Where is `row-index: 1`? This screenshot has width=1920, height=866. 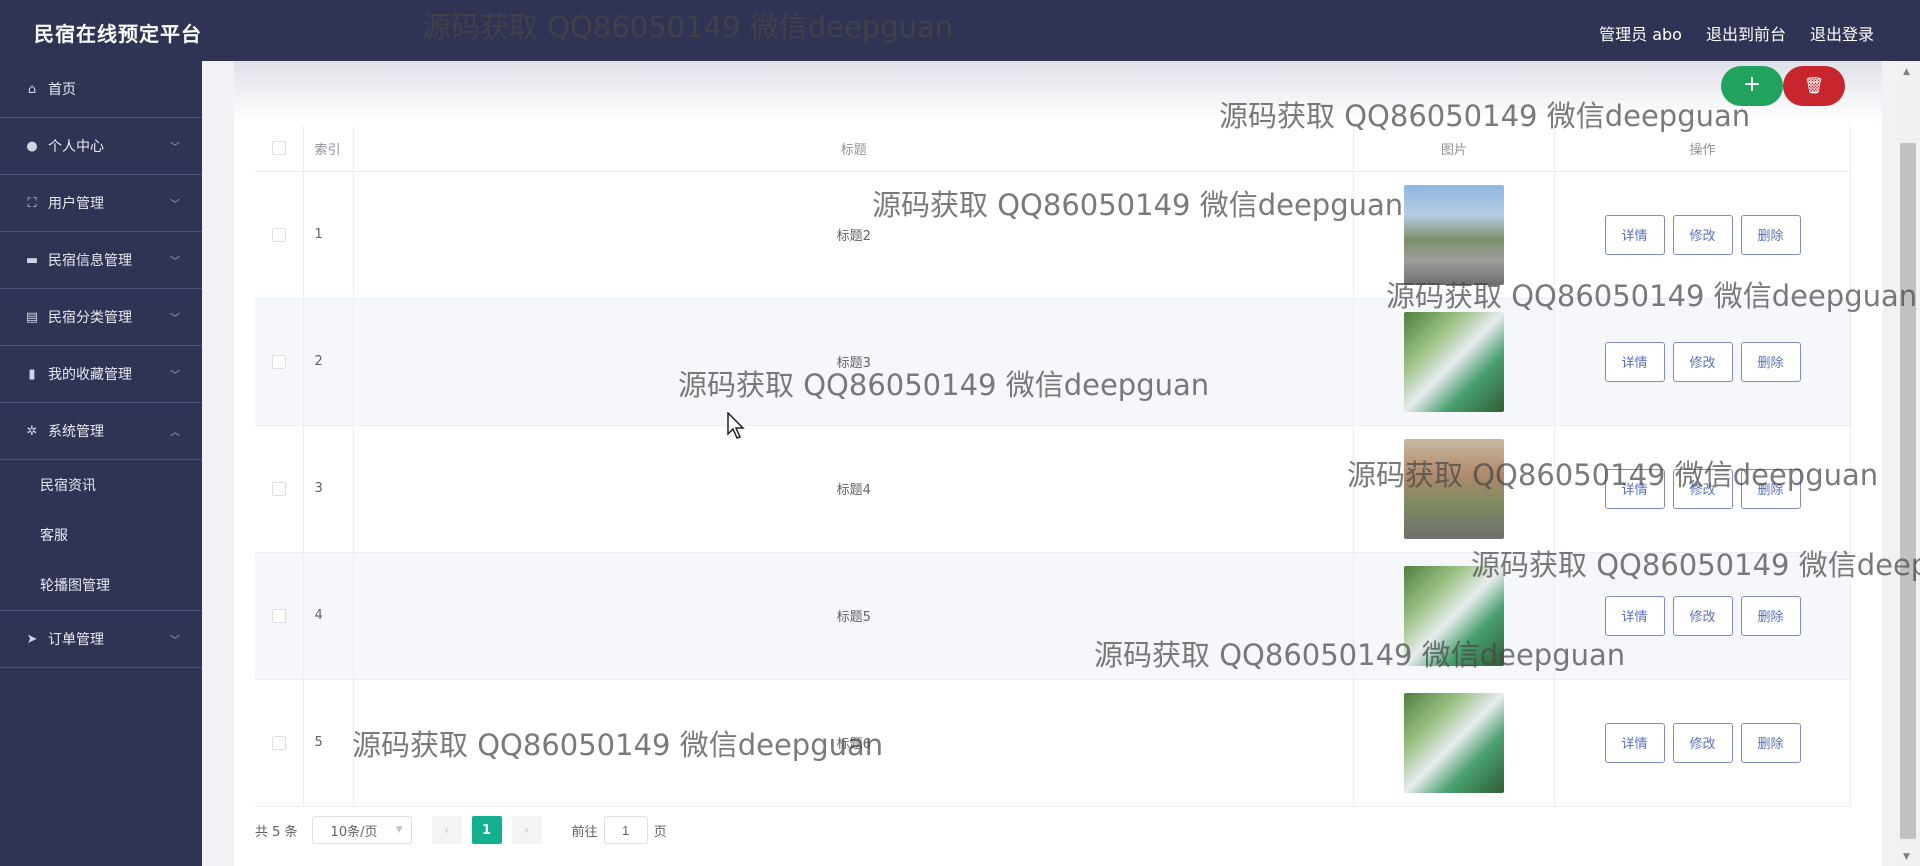
row-index: 1 is located at coordinates (329, 235).